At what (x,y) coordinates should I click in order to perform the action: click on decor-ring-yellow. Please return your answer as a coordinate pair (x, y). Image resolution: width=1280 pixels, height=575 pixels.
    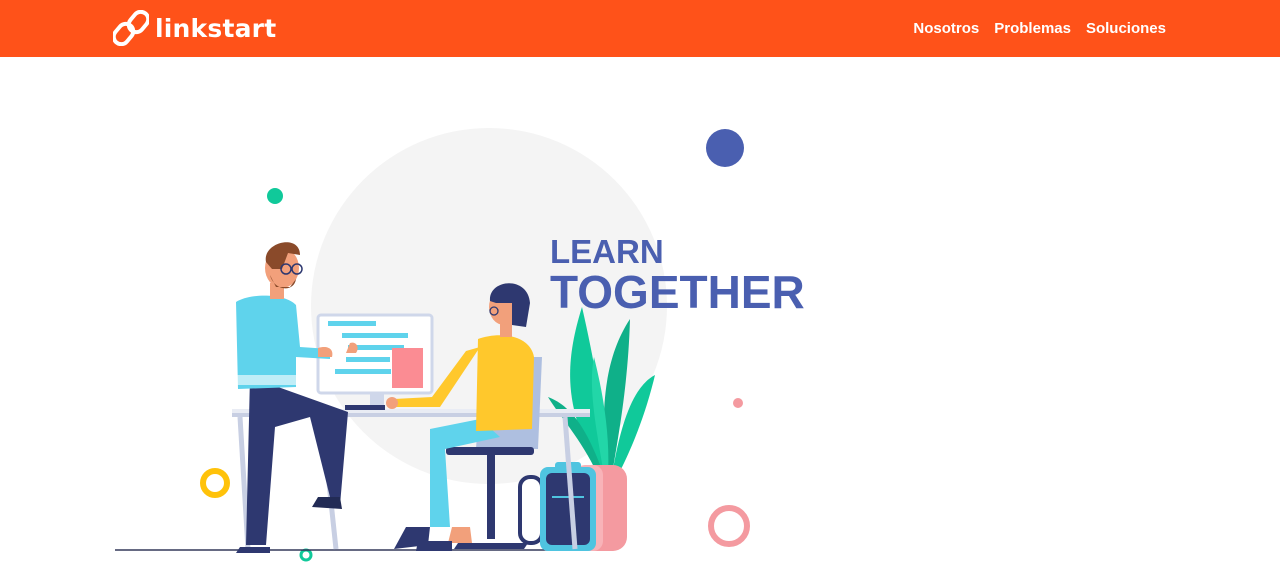
    Looking at the image, I should click on (215, 483).